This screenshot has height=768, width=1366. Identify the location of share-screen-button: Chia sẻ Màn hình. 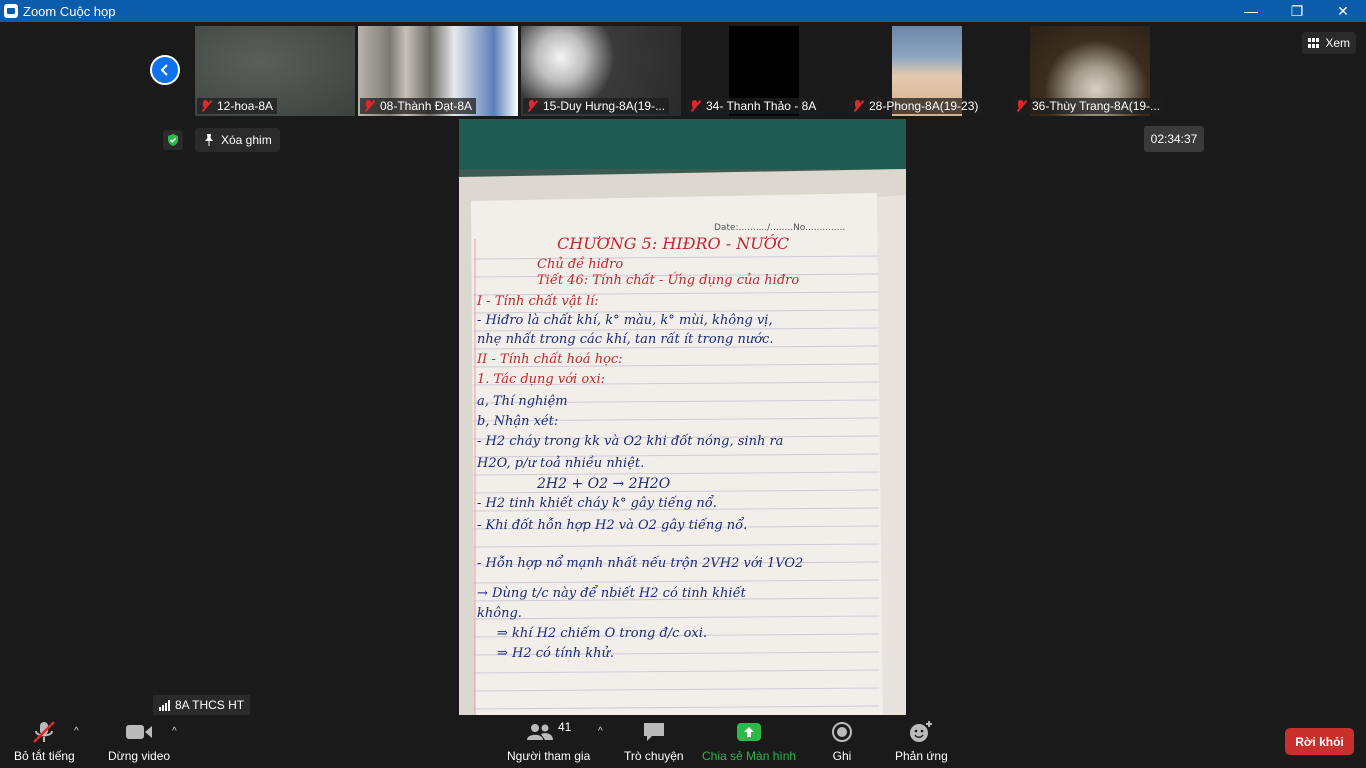
(749, 741).